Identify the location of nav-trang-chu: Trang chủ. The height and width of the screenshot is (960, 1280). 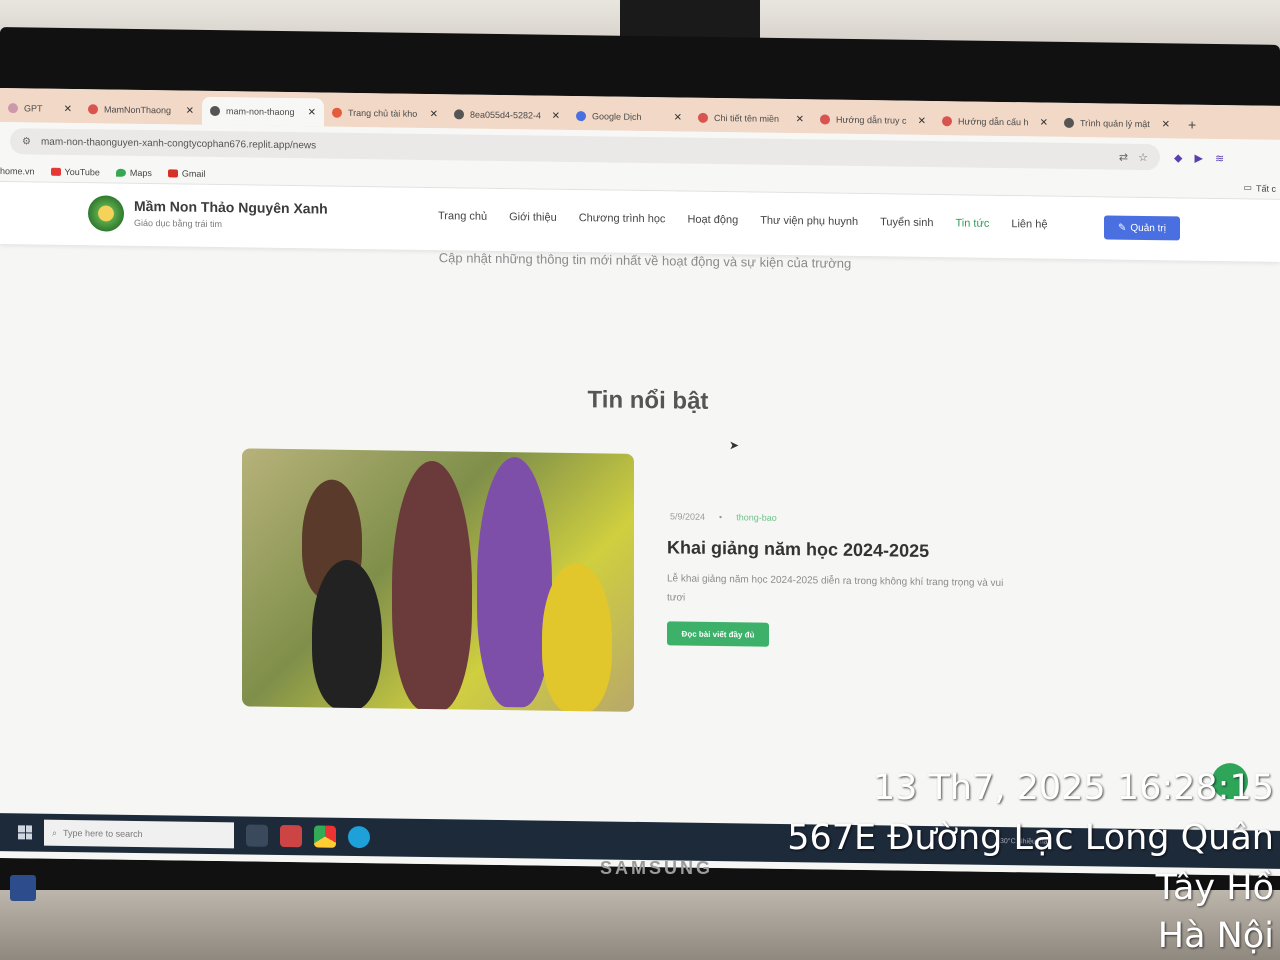
(462, 216).